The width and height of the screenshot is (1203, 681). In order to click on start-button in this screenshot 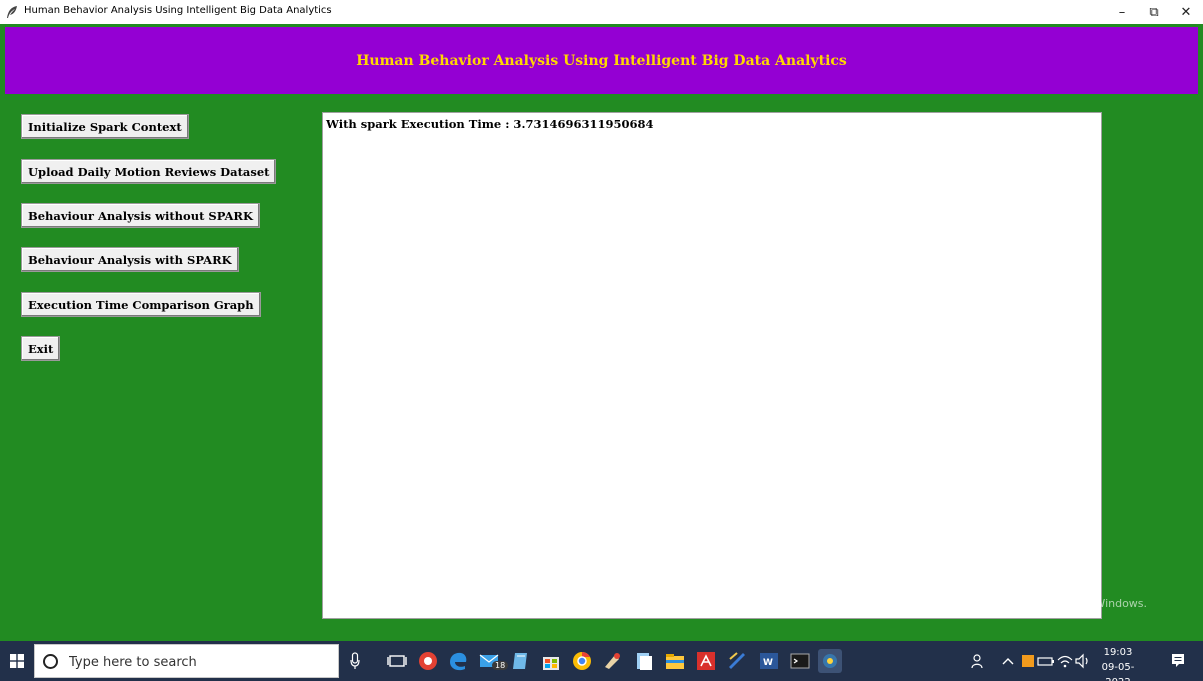, I will do `click(17, 661)`.